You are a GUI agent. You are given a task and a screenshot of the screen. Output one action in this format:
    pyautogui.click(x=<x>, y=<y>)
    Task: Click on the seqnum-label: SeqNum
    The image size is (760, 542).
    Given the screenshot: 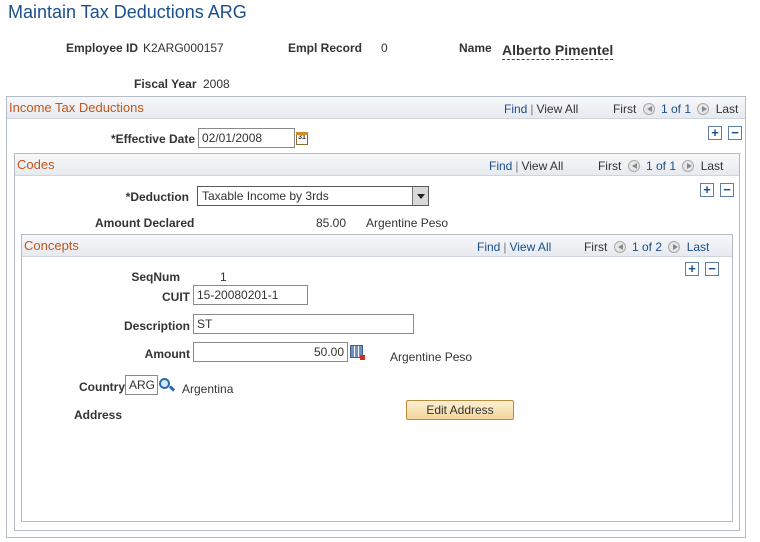 What is the action you would take?
    pyautogui.click(x=155, y=277)
    